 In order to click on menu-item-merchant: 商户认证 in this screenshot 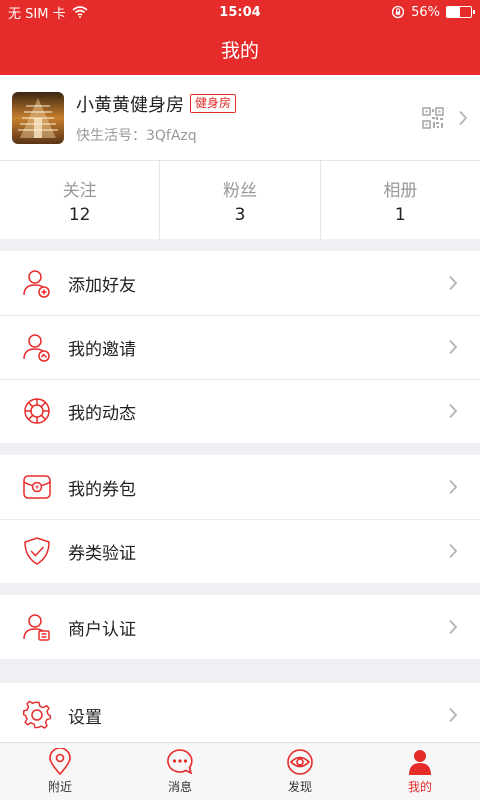, I will do `click(240, 627)`.